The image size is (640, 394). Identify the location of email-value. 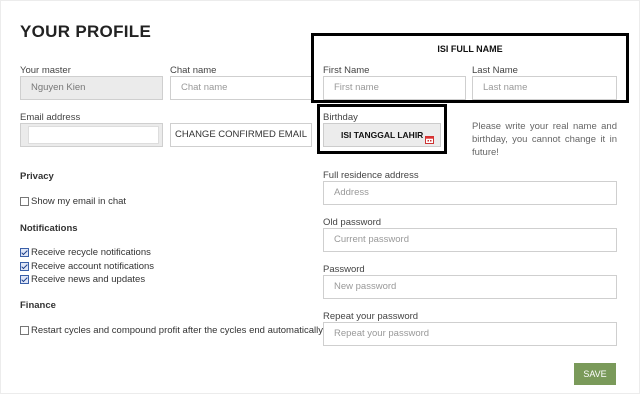
(93, 135).